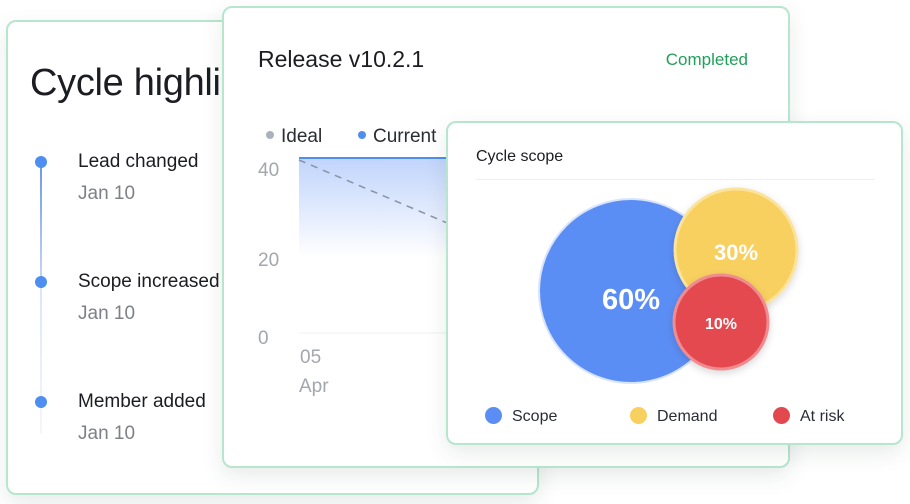 This screenshot has width=910, height=504. Describe the element at coordinates (721, 324) in the screenshot. I see `at-risk-value-label: 10%` at that location.